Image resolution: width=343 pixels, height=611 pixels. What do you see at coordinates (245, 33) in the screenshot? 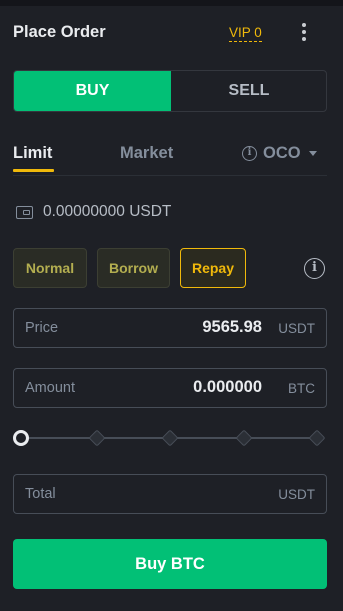
I see `vip-level-link: VIP 0` at bounding box center [245, 33].